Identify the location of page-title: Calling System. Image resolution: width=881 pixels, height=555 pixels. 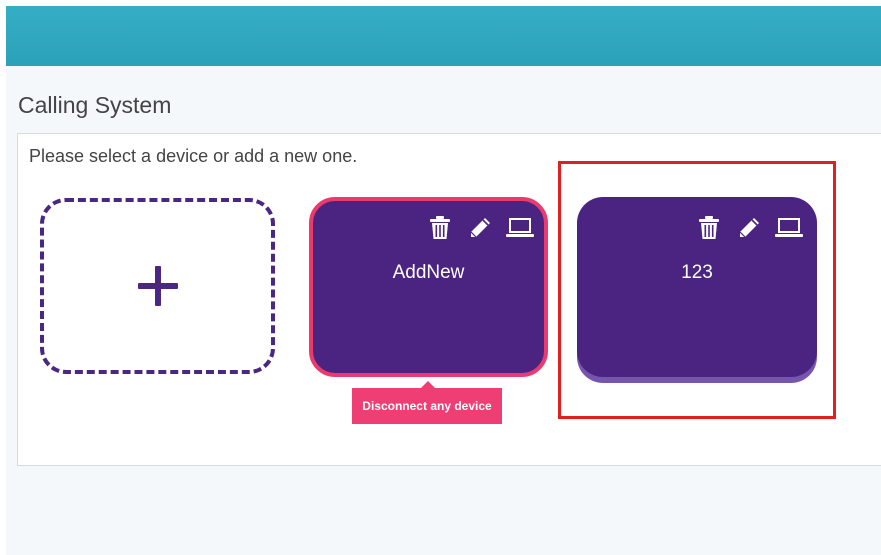
(95, 105).